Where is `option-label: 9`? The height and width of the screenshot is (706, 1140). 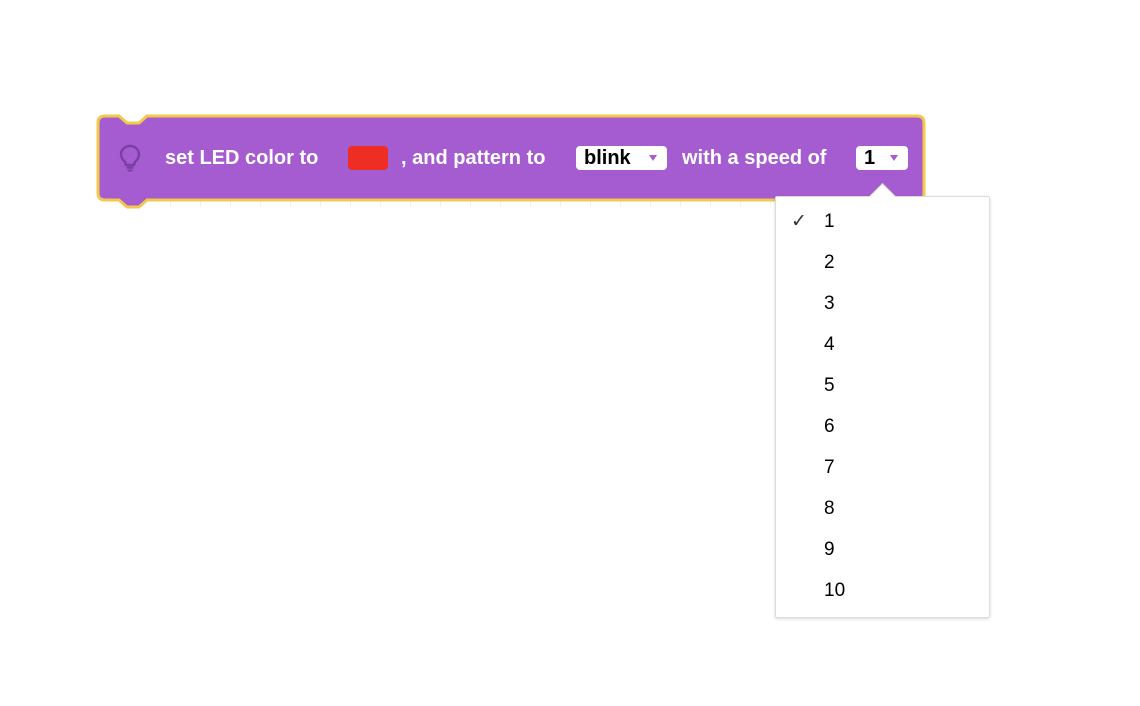
option-label: 9 is located at coordinates (829, 549).